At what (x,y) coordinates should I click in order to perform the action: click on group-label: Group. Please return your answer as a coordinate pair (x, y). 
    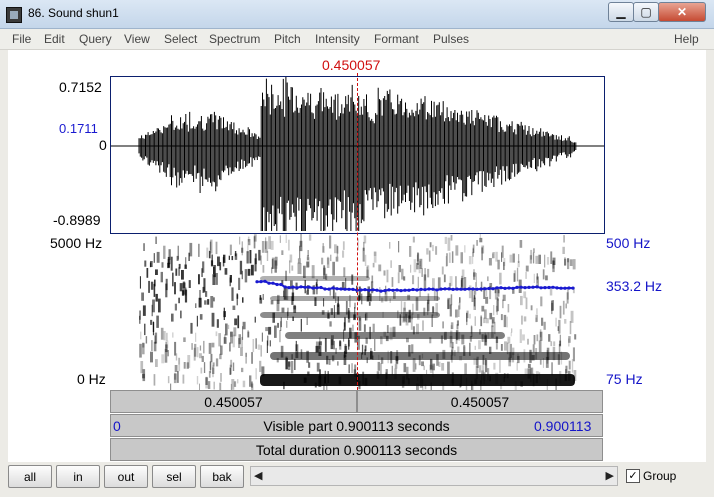
    Looking at the image, I should click on (660, 476).